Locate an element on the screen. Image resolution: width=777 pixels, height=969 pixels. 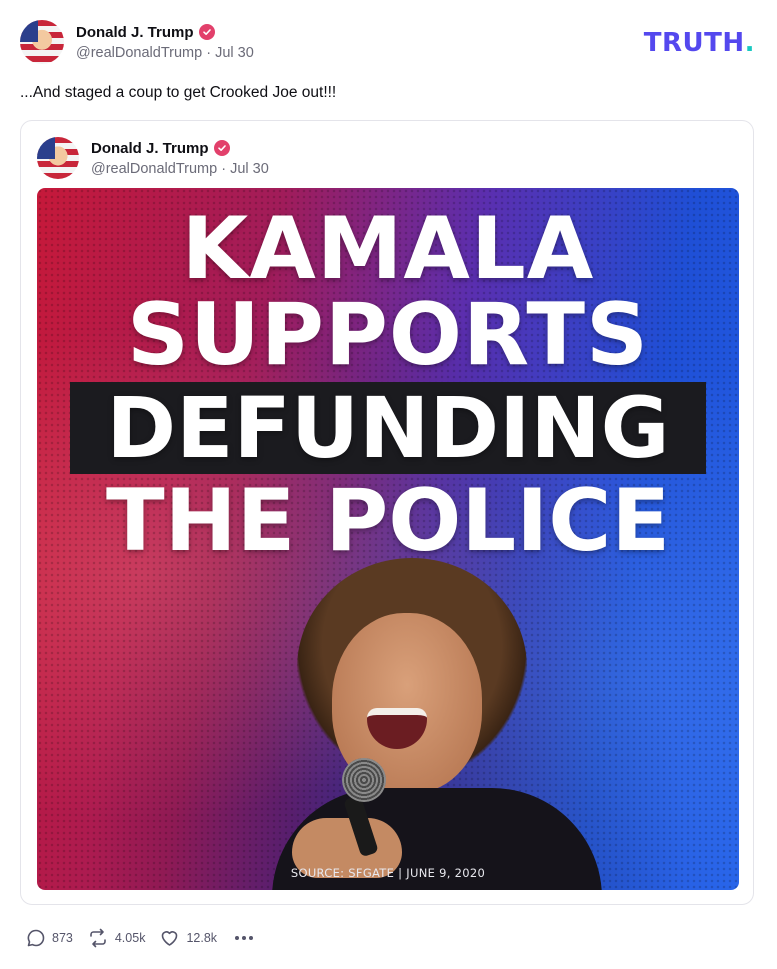
quoted-avatar is located at coordinates (58, 158).